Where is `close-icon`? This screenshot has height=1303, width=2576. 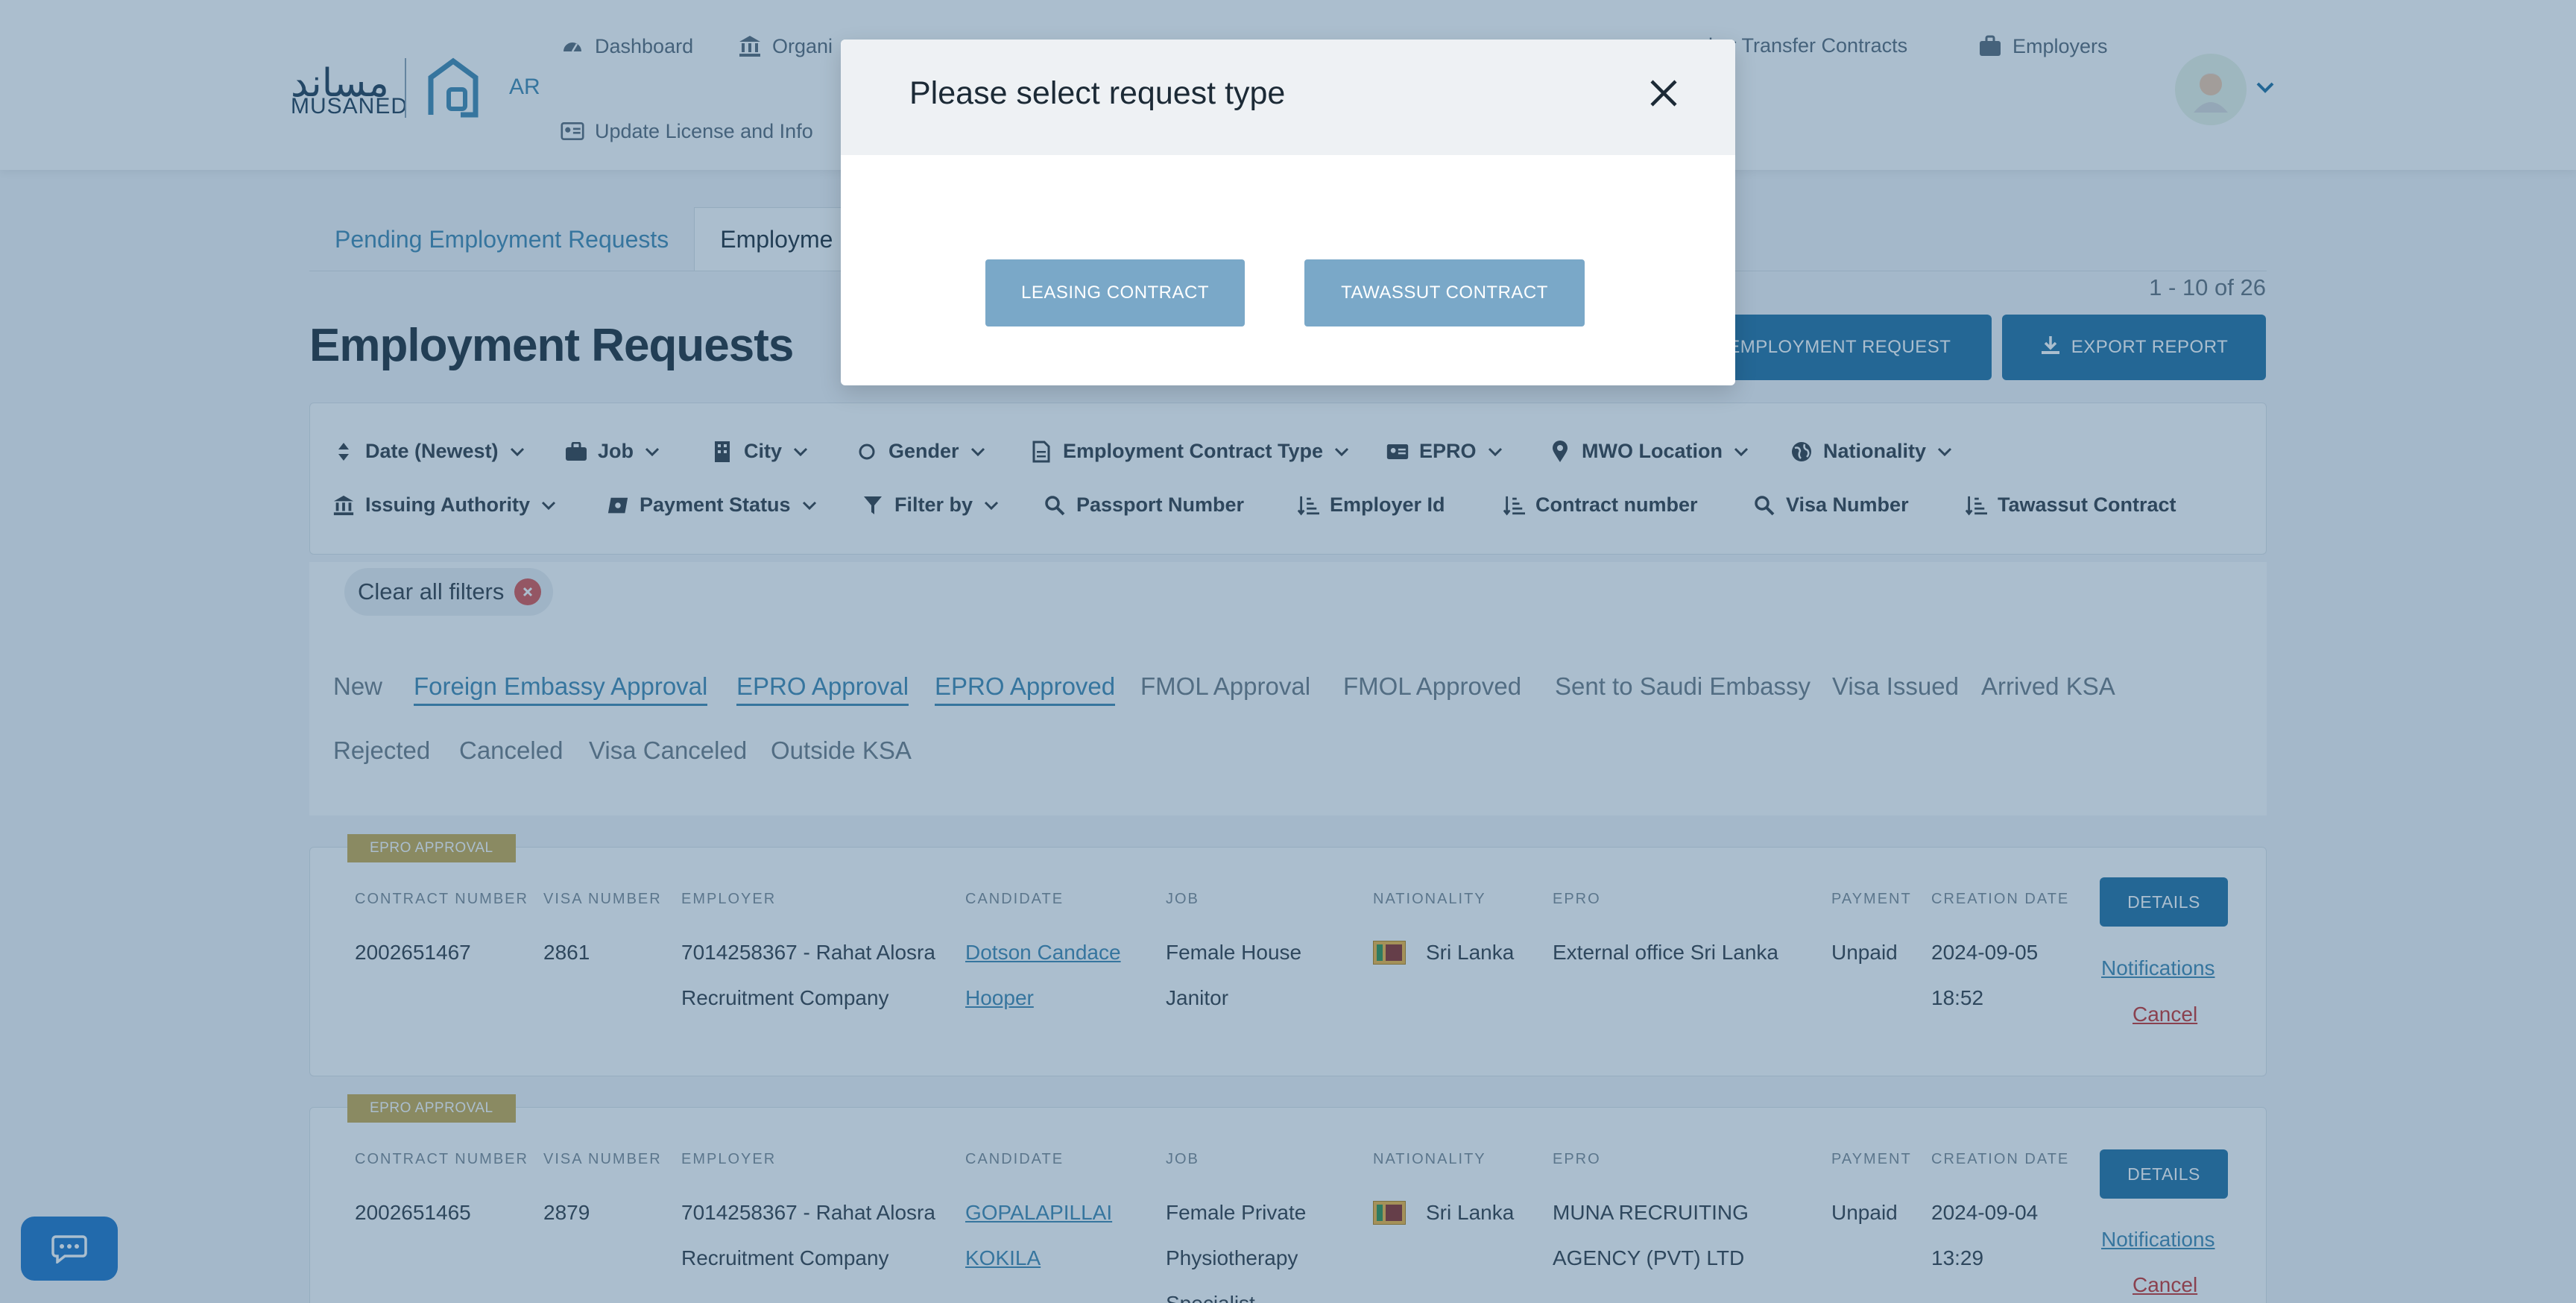
close-icon is located at coordinates (1664, 93).